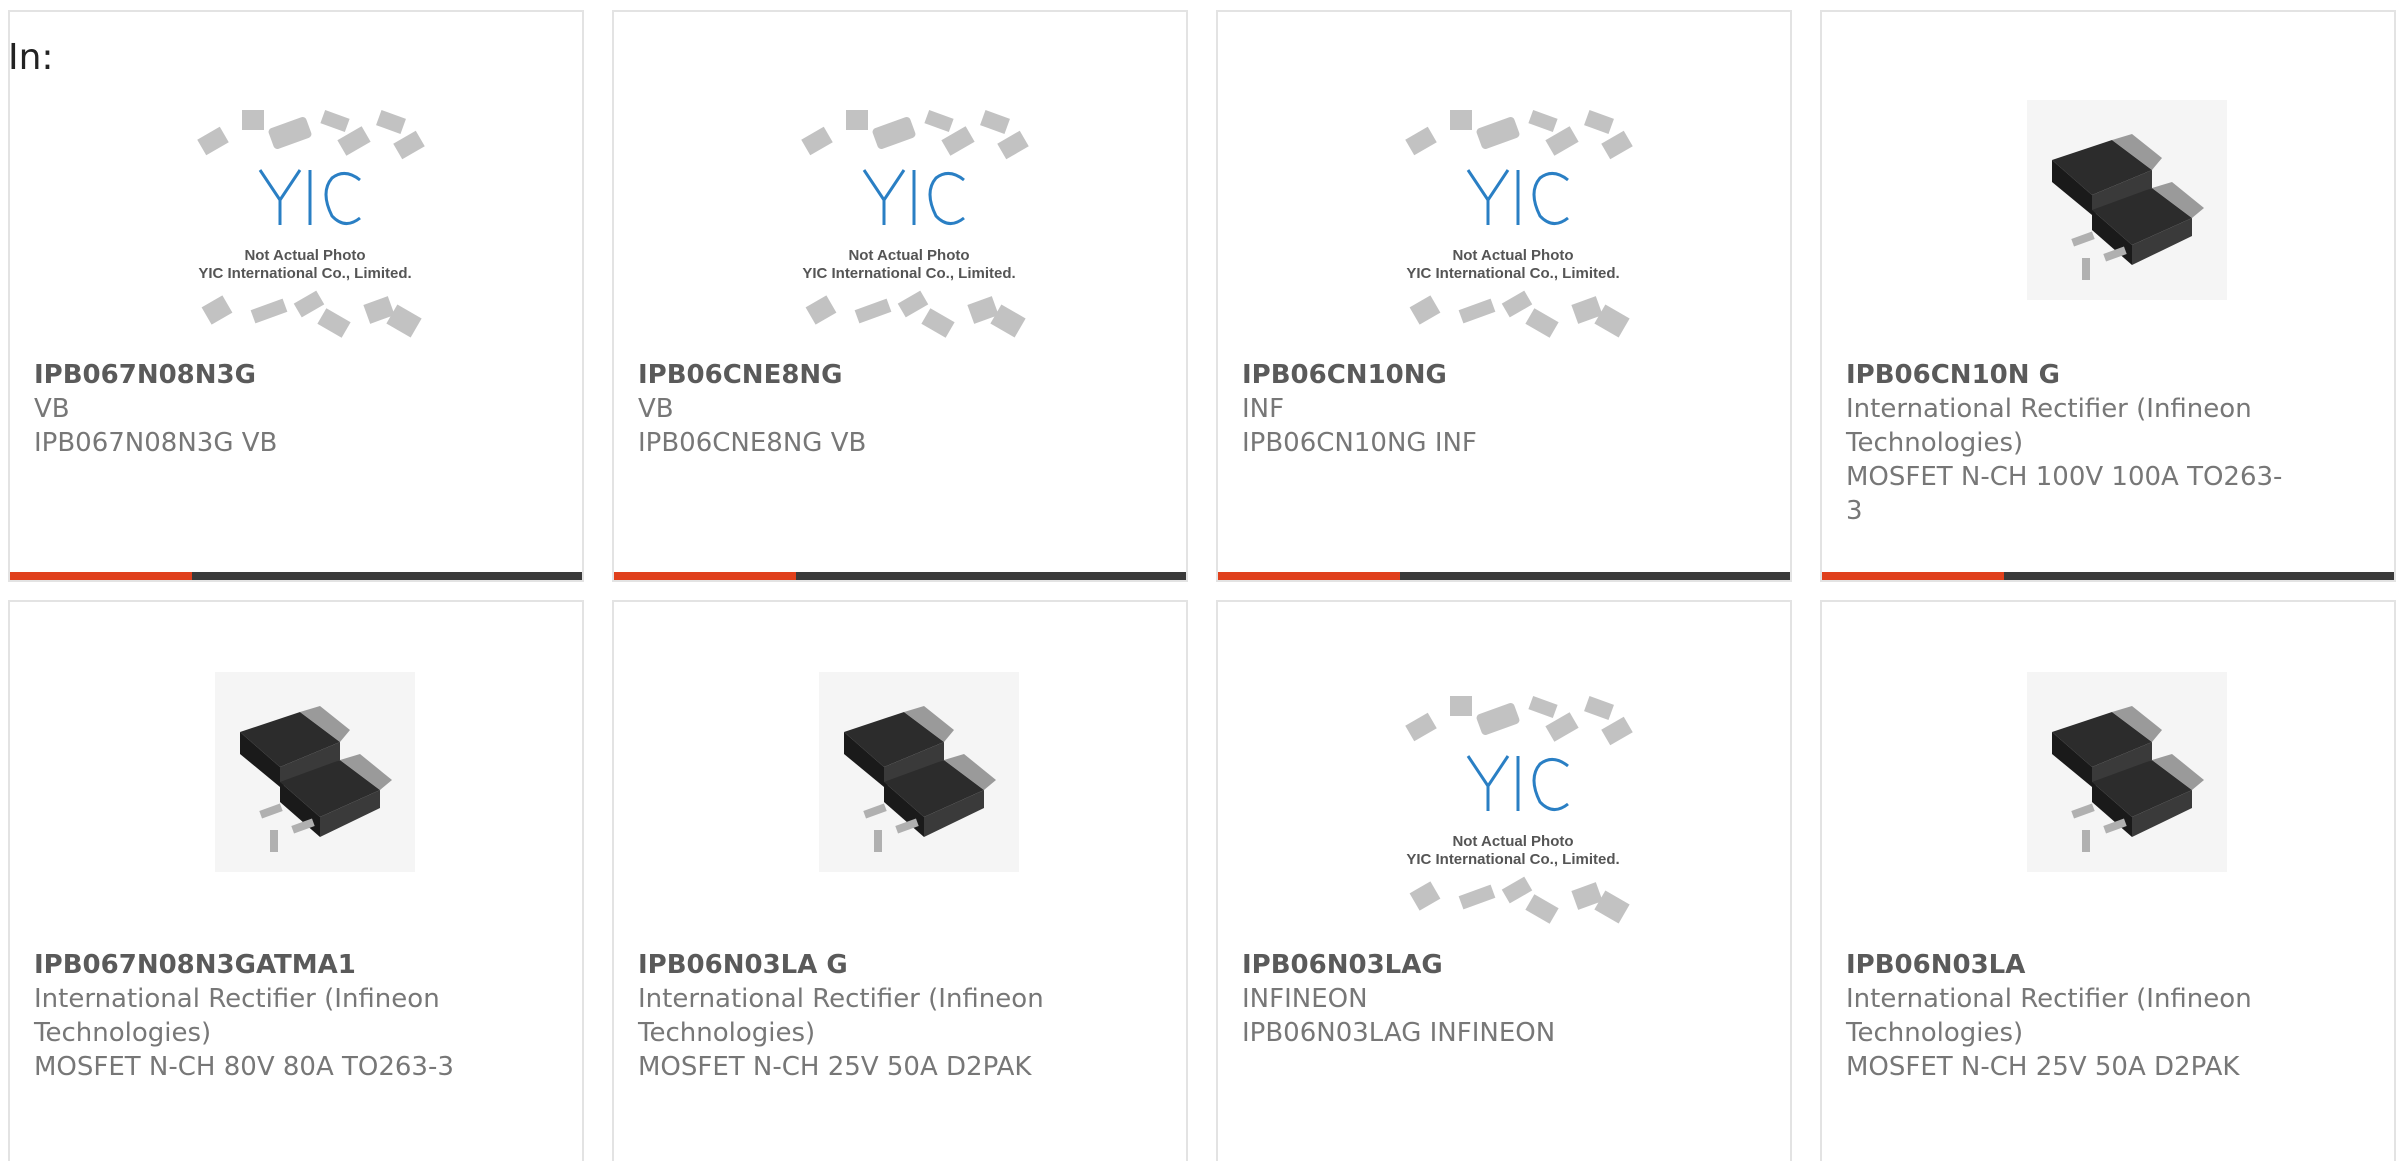  I want to click on product-description: MOSFET N-CH 100V 100A TO263-3, so click(2064, 494).